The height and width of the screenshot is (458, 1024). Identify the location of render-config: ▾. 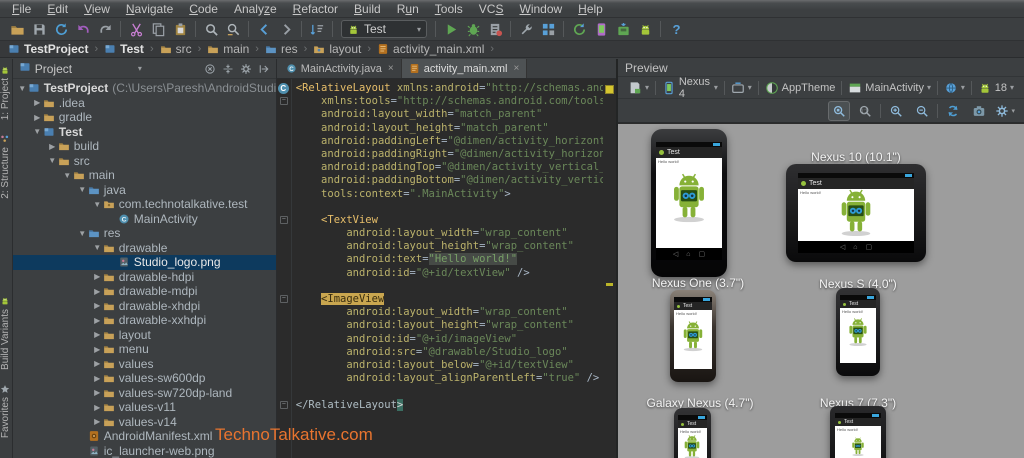
(638, 88).